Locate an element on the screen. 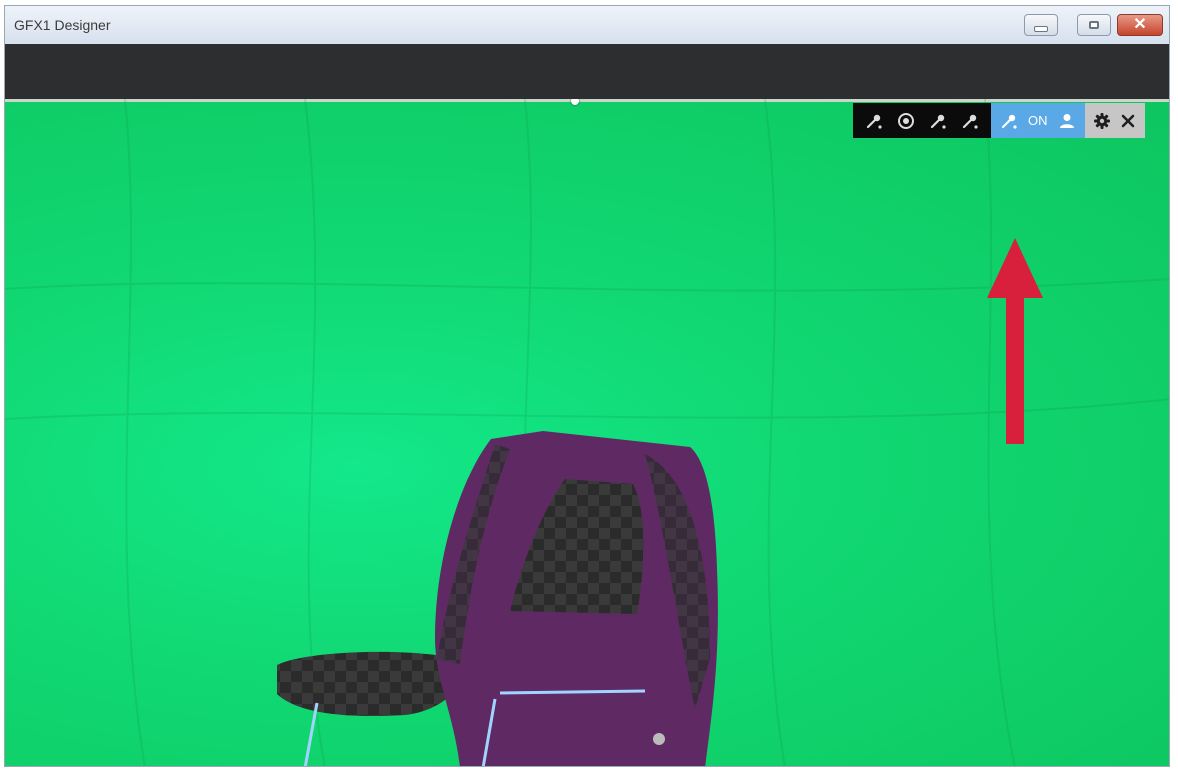  settings-button is located at coordinates (1102, 120).